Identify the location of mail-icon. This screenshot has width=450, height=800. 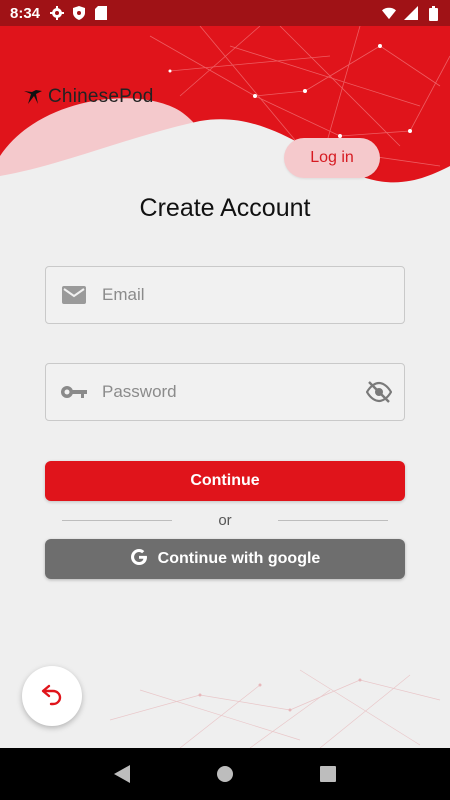
(74, 295).